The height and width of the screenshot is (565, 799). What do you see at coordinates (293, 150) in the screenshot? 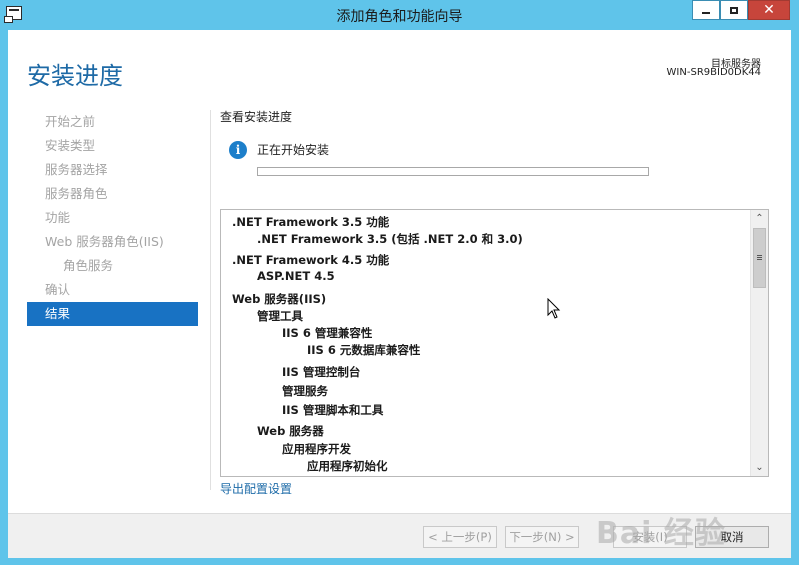
I see `installation-status-text: 正在开始安装` at bounding box center [293, 150].